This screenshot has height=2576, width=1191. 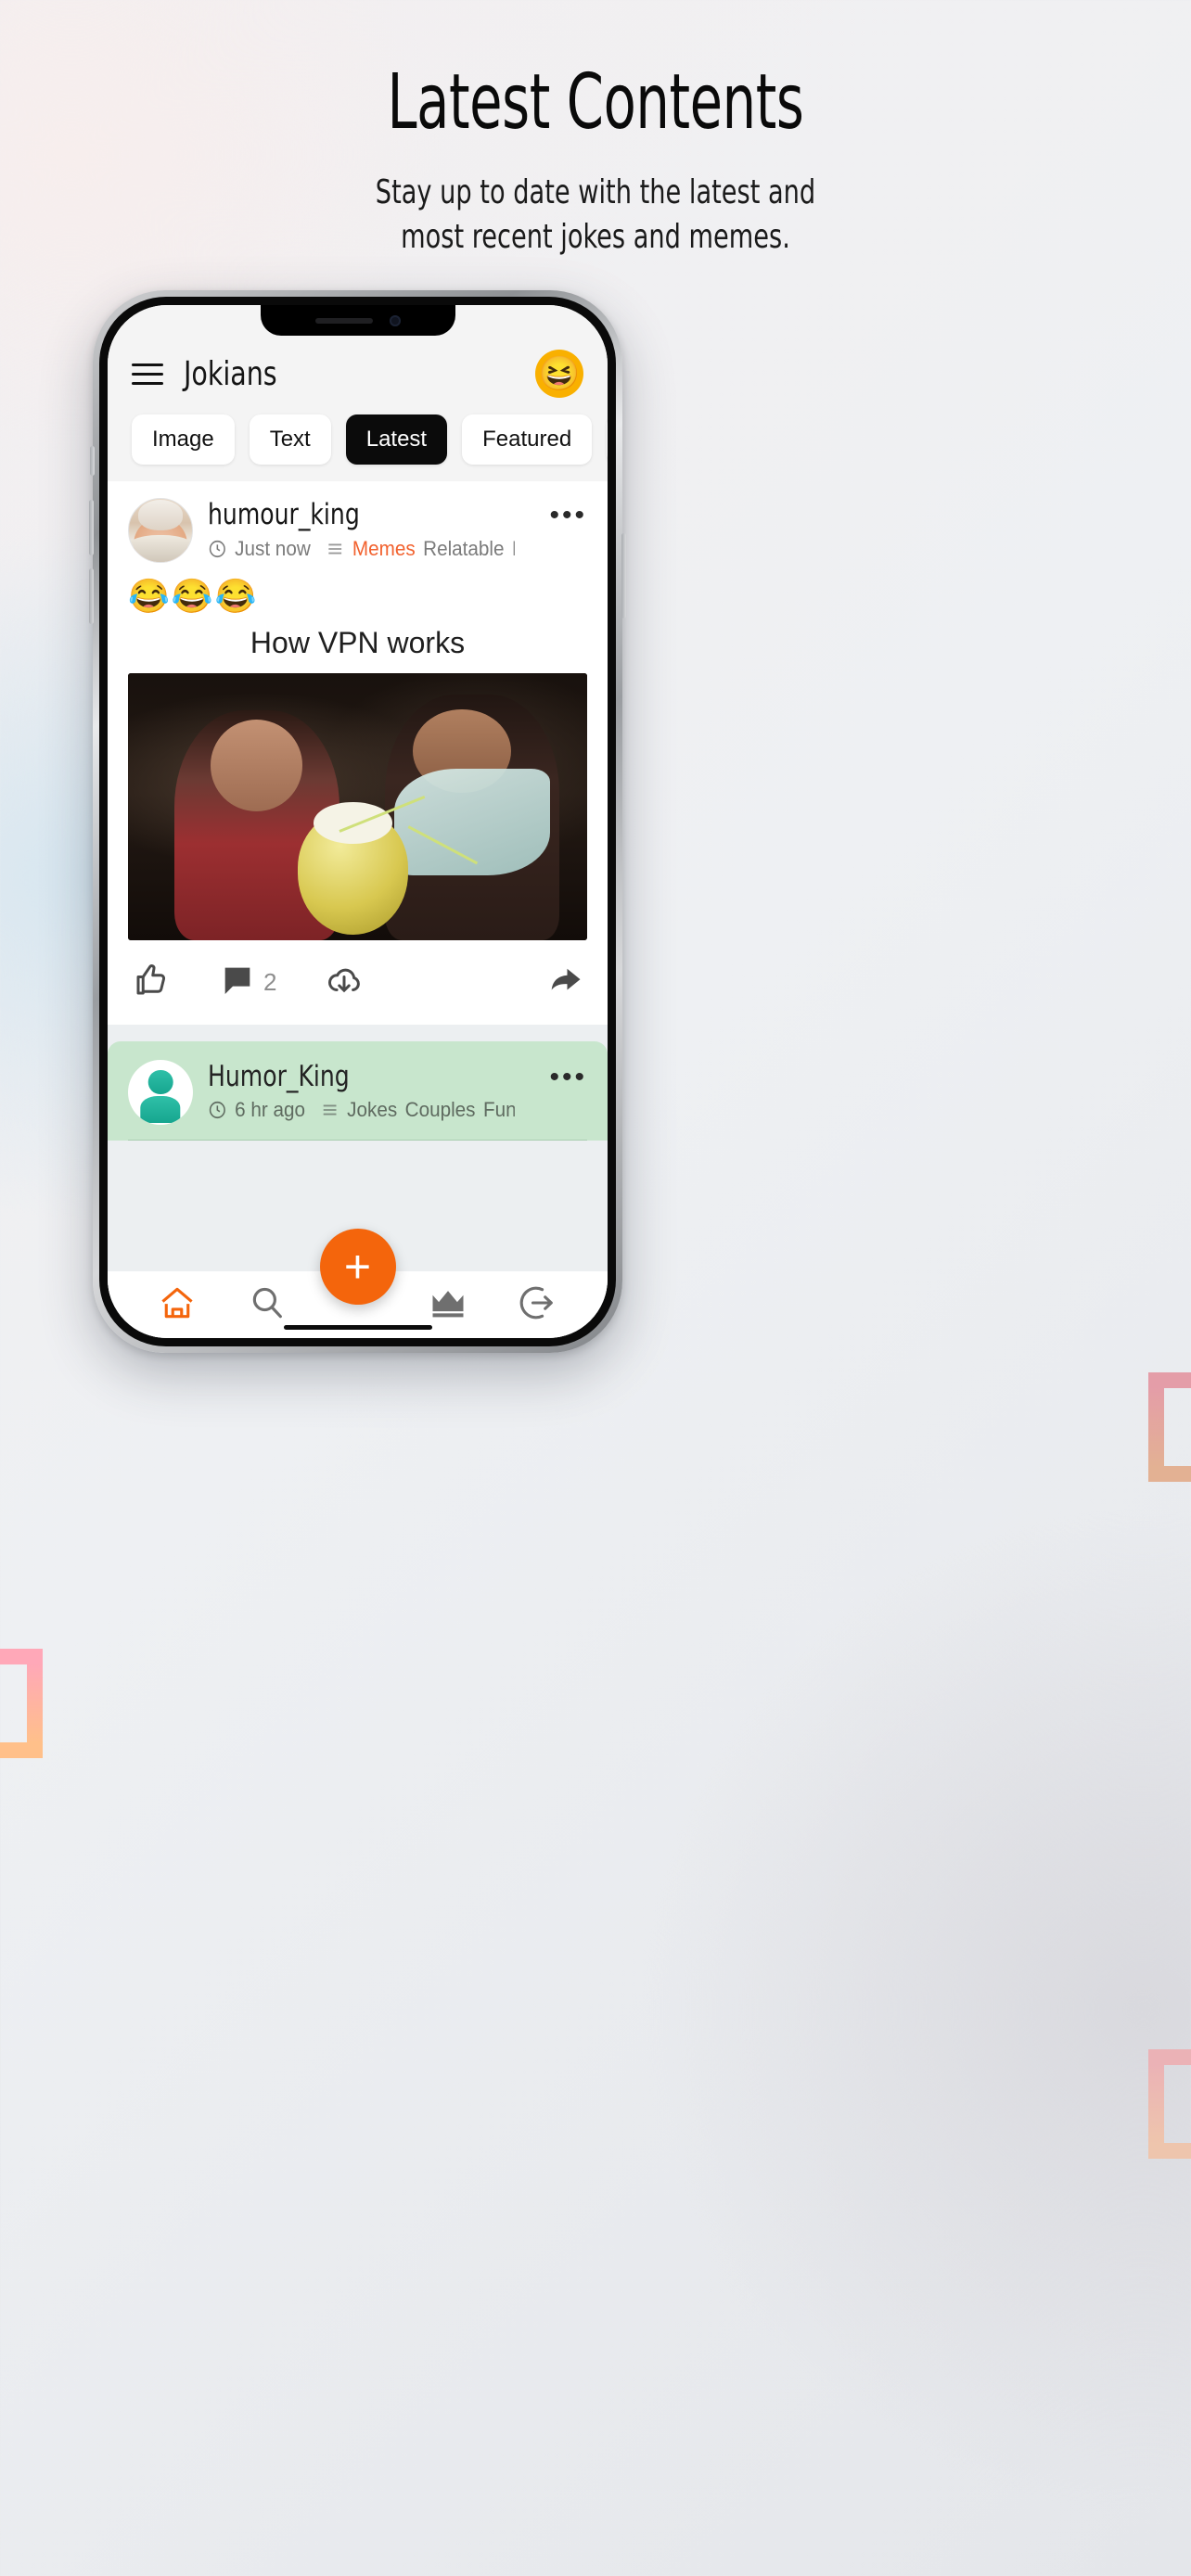 I want to click on comment-icon, so click(x=237, y=983).